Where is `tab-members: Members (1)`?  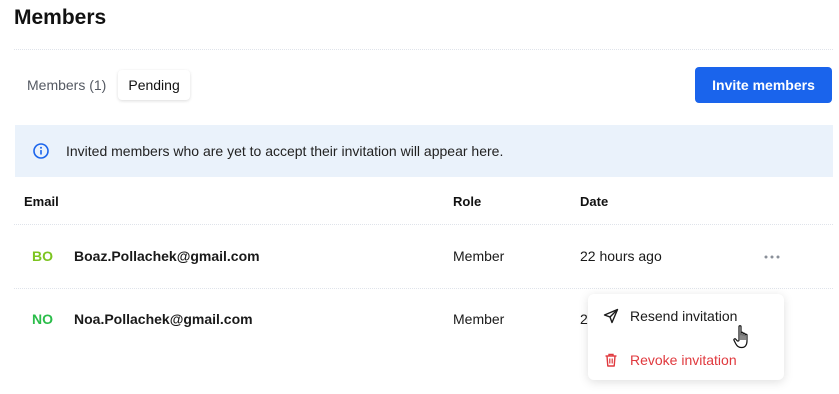
tab-members: Members (1) is located at coordinates (66, 85).